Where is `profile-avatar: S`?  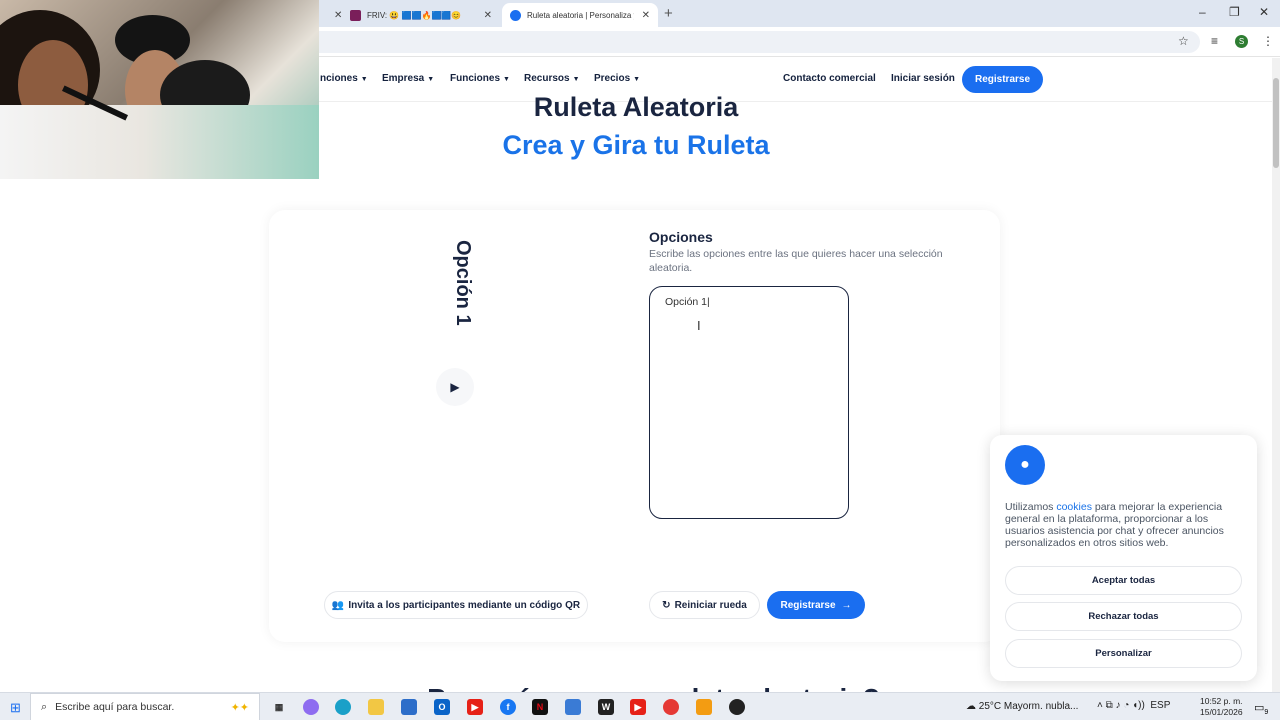 profile-avatar: S is located at coordinates (1241, 41).